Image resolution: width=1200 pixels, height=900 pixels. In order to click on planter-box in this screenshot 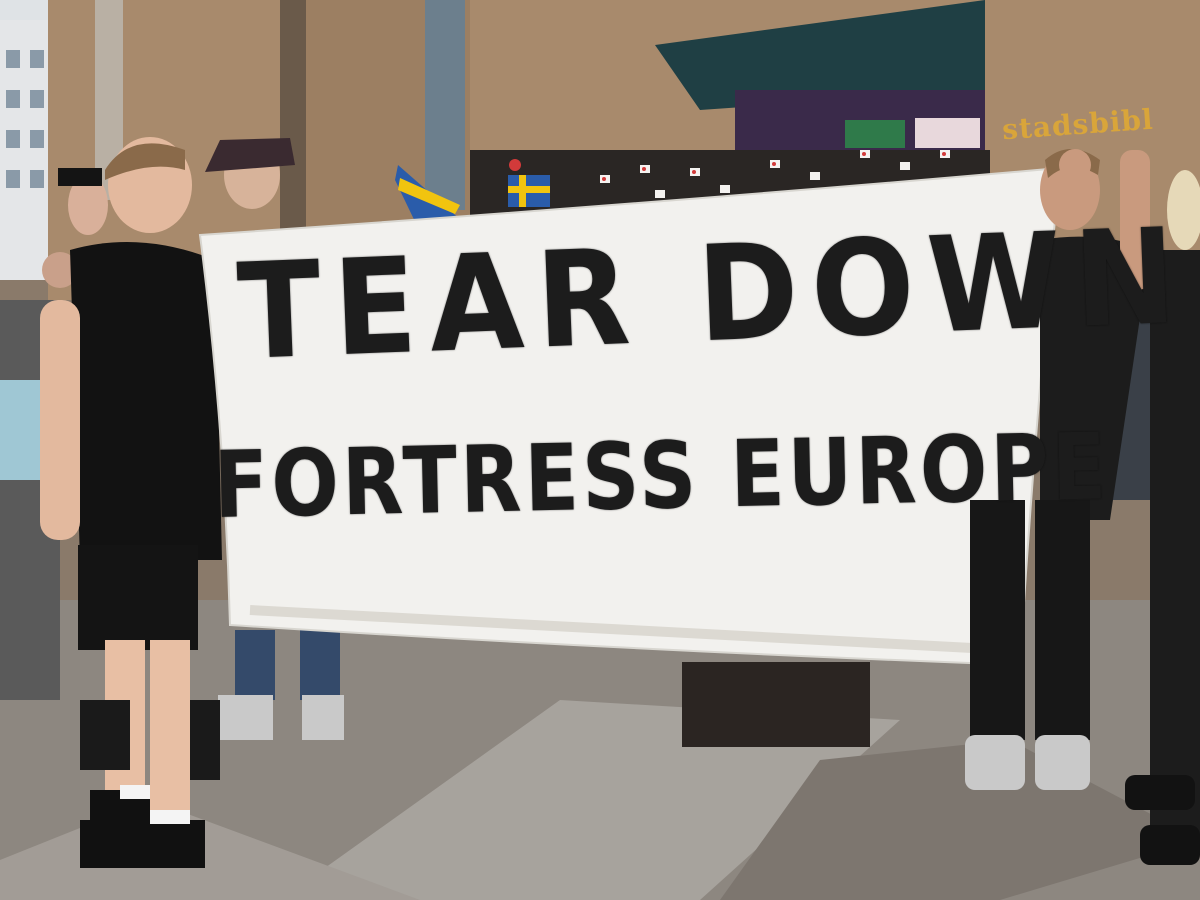, I will do `click(776, 704)`.